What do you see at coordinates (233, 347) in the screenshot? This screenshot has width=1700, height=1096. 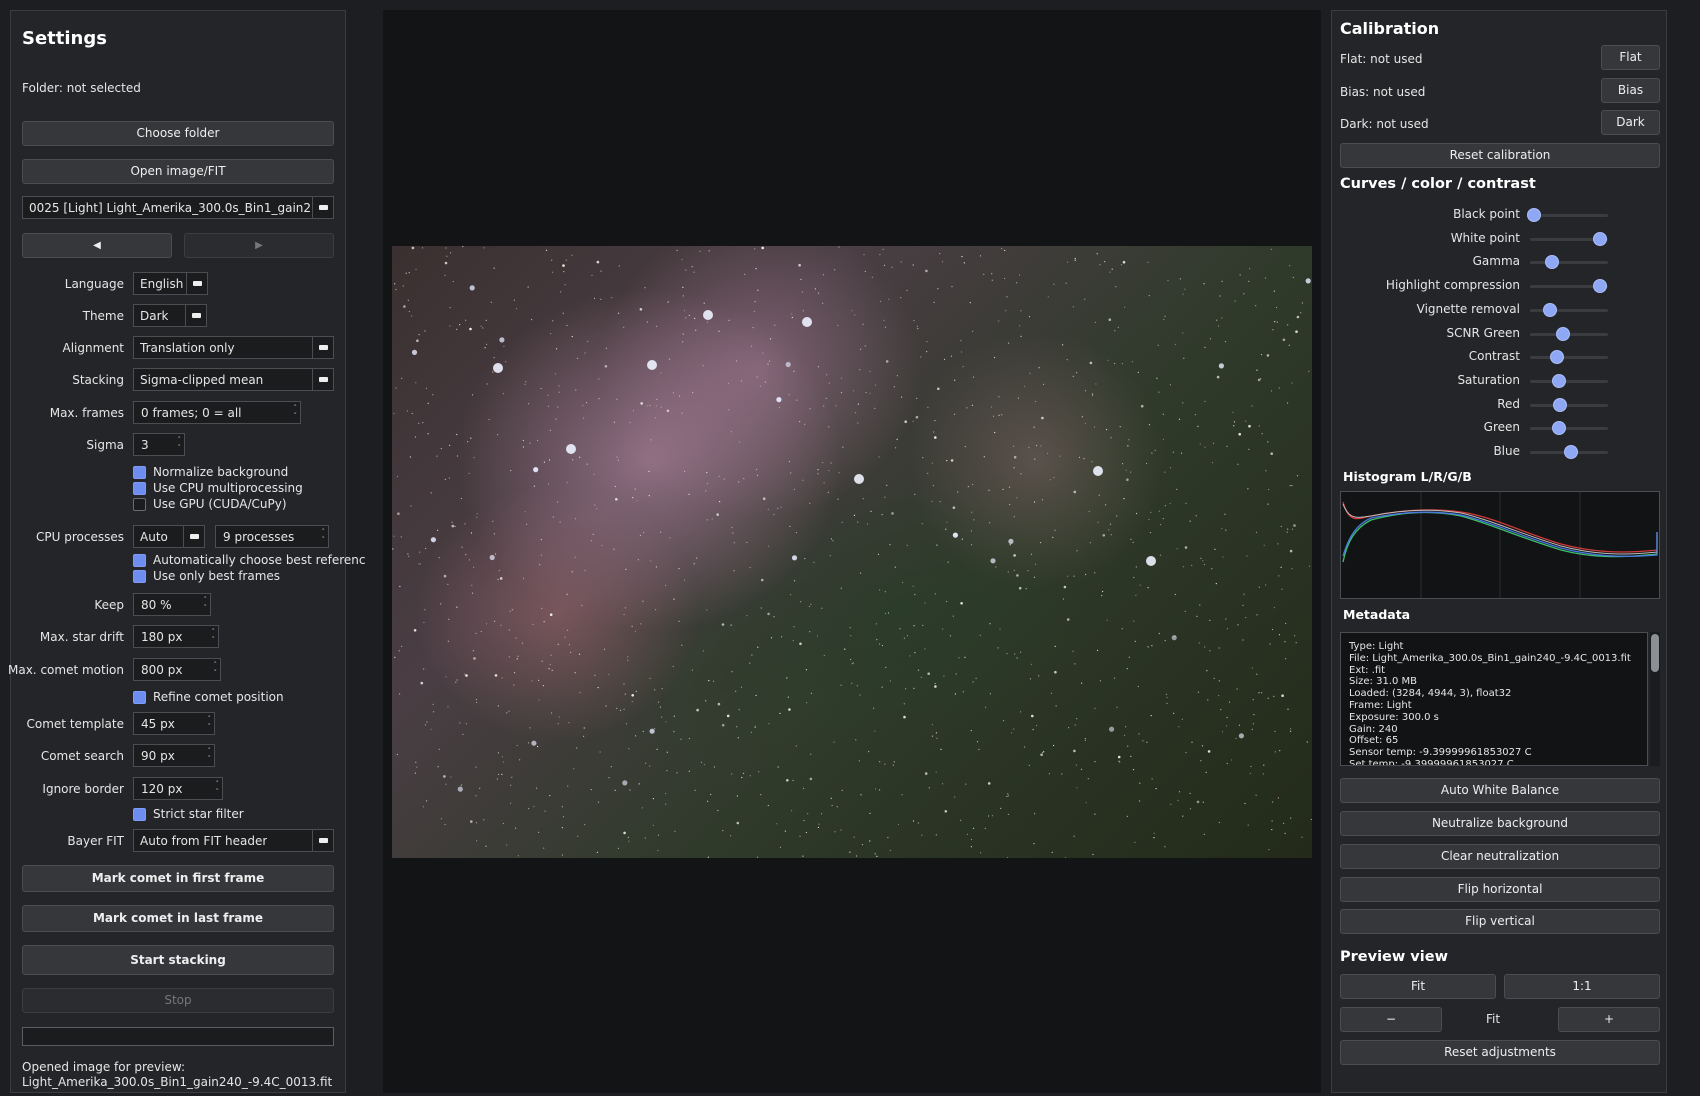 I see `alignment-select: Translation only` at bounding box center [233, 347].